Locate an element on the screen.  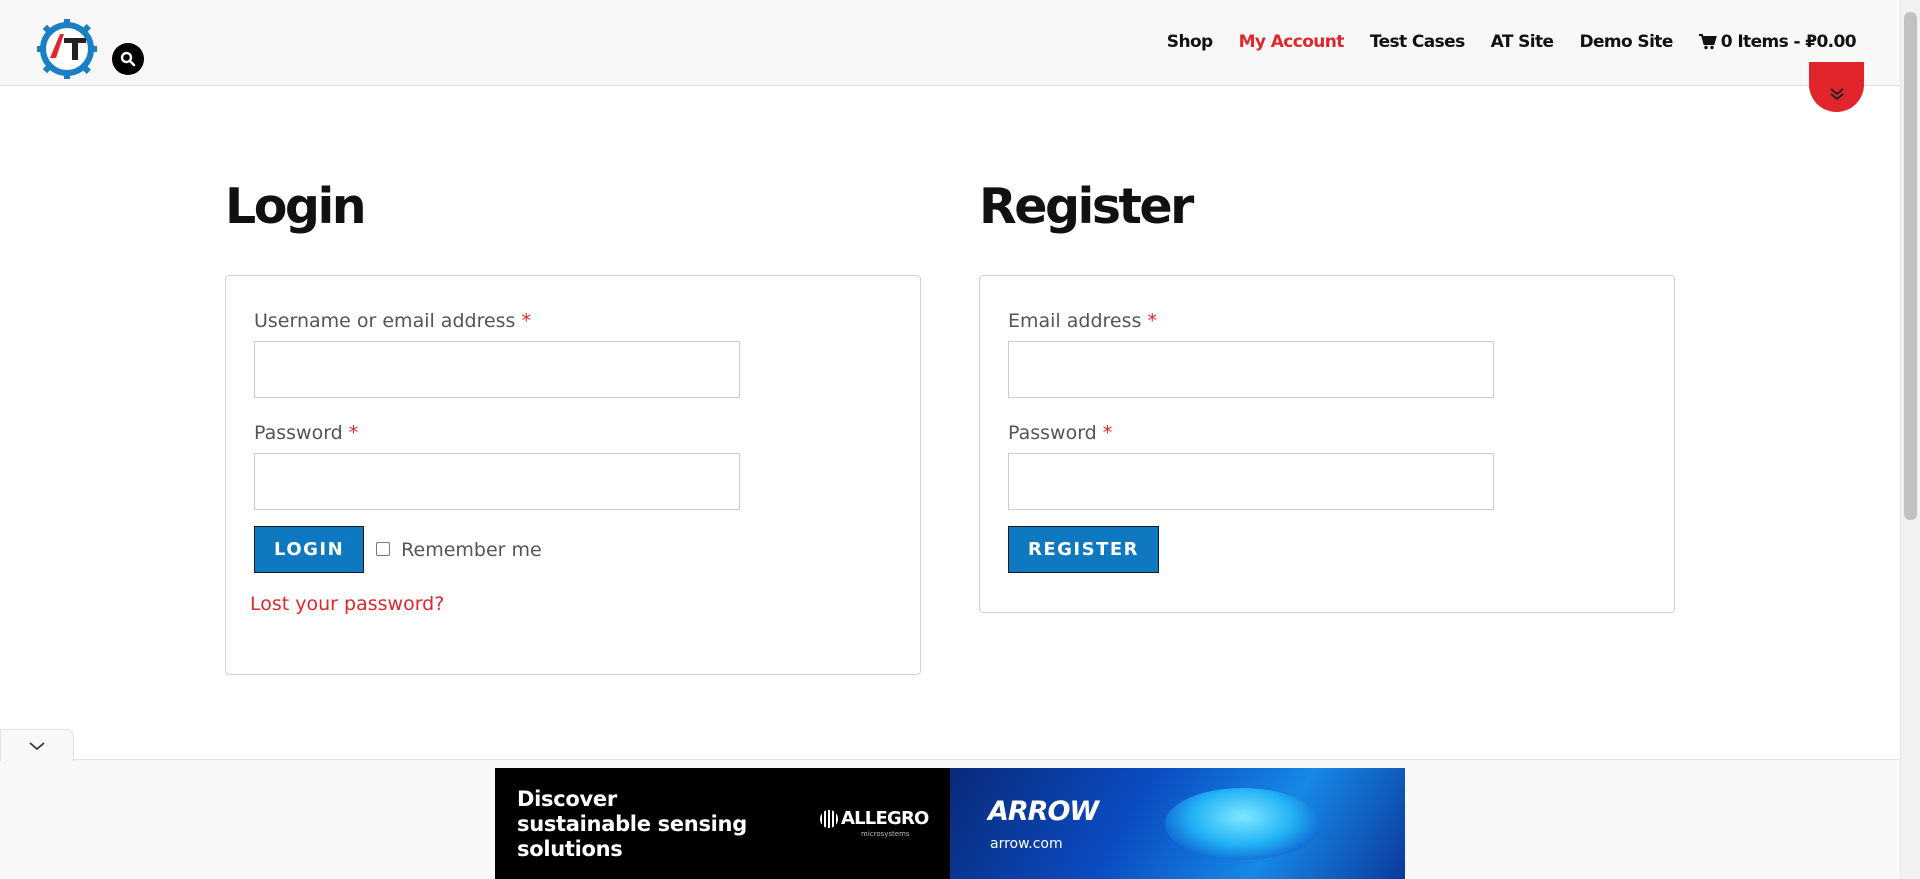
search-icon is located at coordinates (128, 59).